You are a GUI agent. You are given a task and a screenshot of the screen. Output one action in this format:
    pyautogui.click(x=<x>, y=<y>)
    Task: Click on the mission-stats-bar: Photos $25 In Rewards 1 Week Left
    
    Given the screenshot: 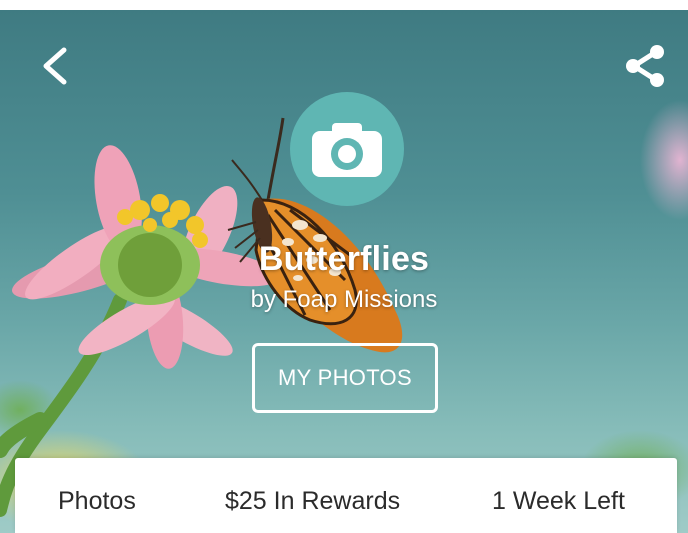 What is the action you would take?
    pyautogui.click(x=346, y=495)
    